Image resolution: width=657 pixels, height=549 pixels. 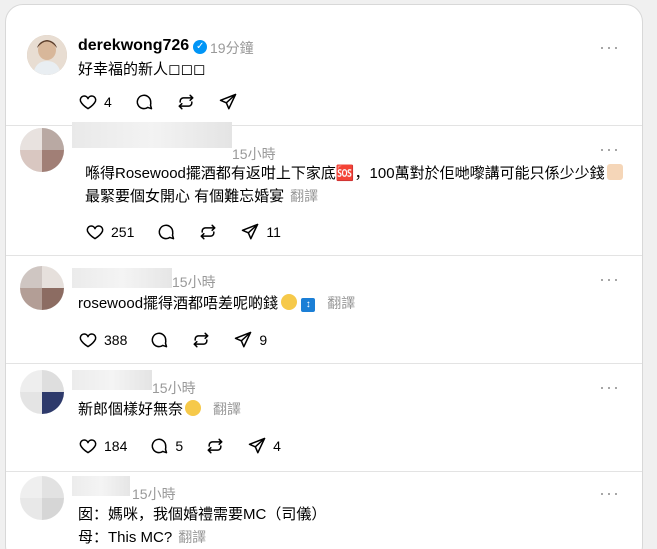 I want to click on comment-count: 5, so click(x=179, y=446).